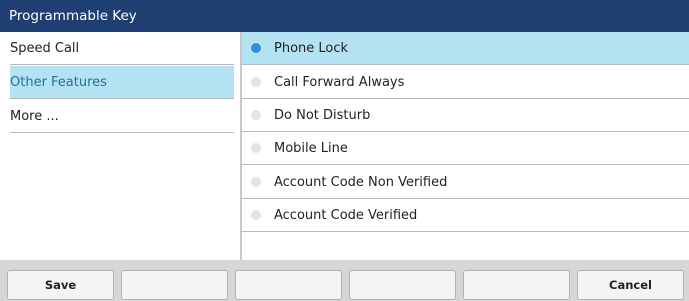 The height and width of the screenshot is (301, 689). What do you see at coordinates (73, 16) in the screenshot?
I see `page-title: Programmable Key` at bounding box center [73, 16].